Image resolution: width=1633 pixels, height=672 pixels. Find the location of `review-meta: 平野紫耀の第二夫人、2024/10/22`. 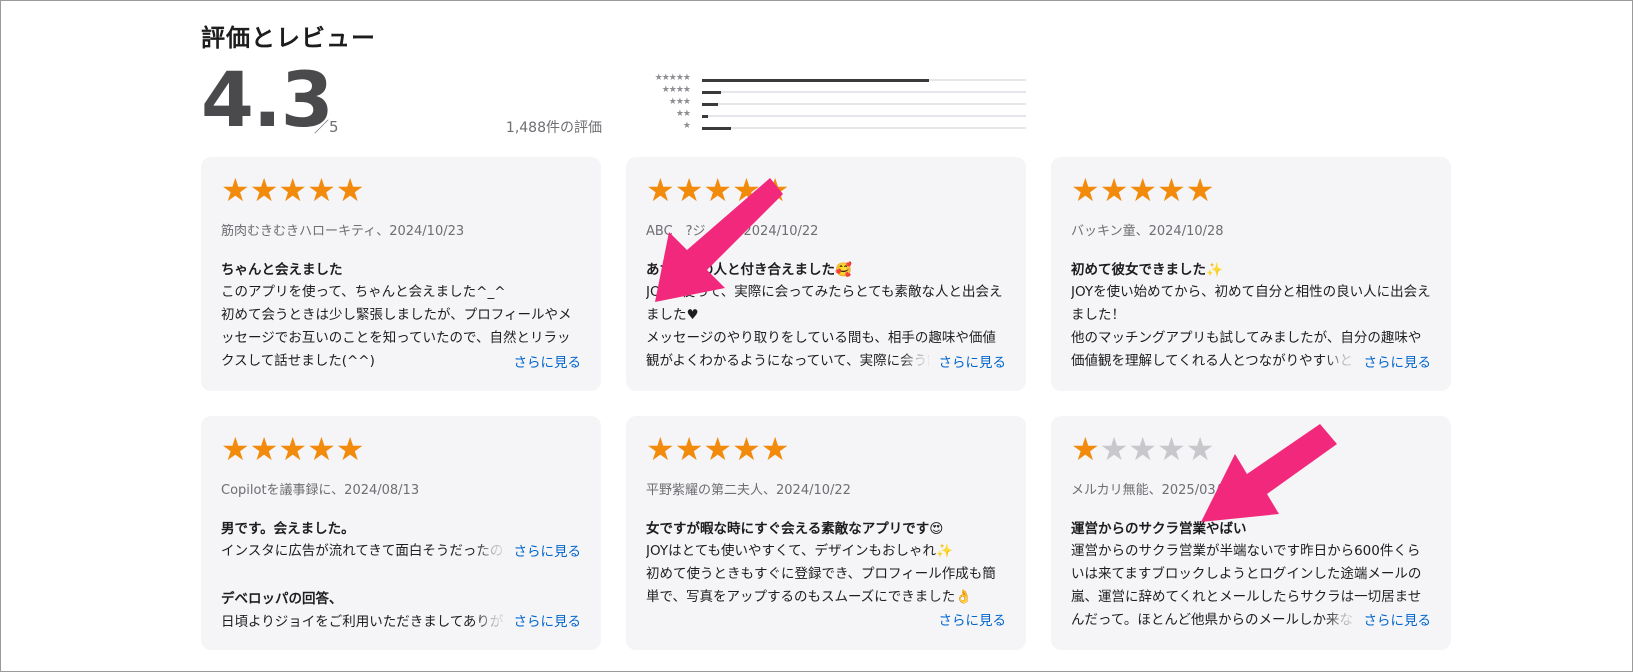

review-meta: 平野紫耀の第二夫人、2024/10/22 is located at coordinates (748, 490).